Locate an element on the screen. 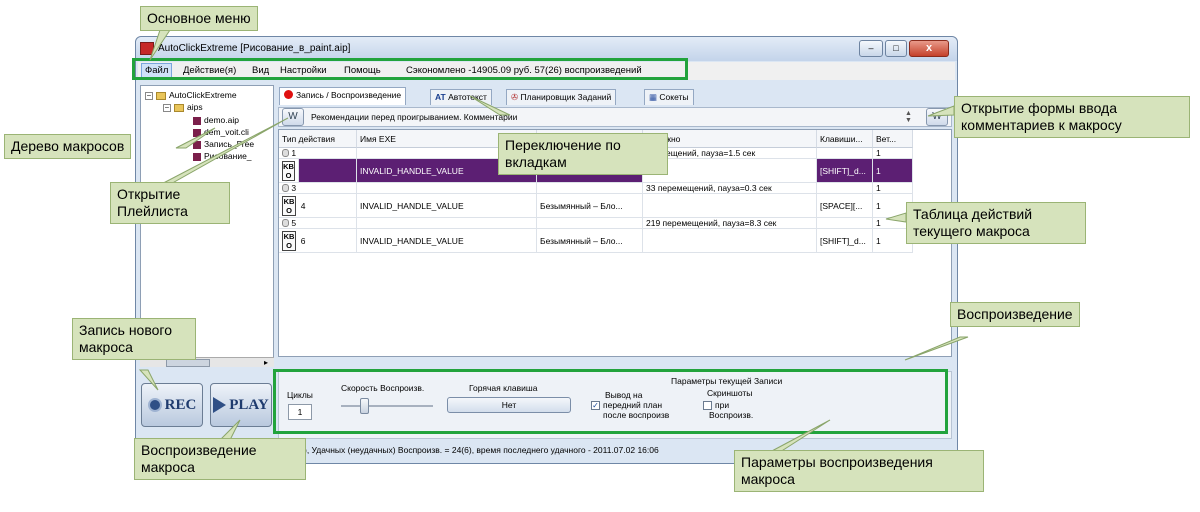 The height and width of the screenshot is (512, 1200). callout-play-macro: Воспроизведение макроса is located at coordinates (220, 459).